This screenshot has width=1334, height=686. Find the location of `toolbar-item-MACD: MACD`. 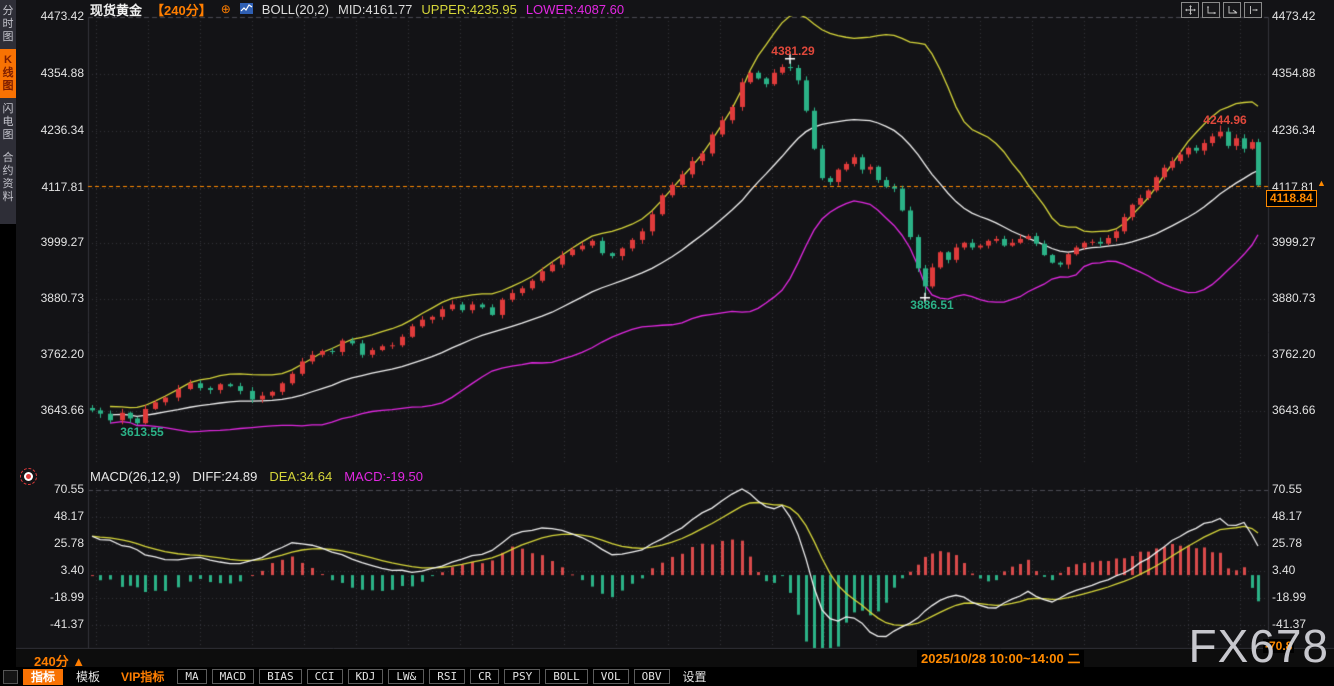

toolbar-item-MACD: MACD is located at coordinates (233, 676).